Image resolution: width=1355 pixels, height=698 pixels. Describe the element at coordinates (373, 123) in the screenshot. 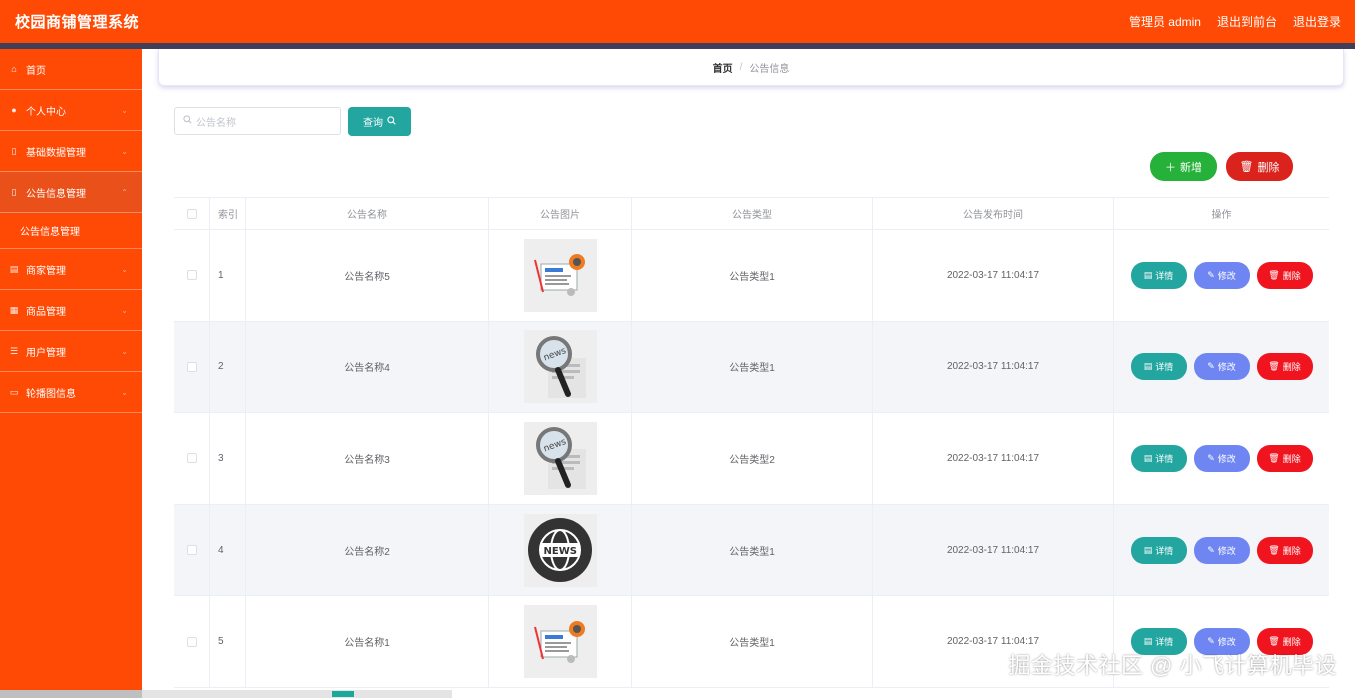

I see `search-button-label: 查询` at that location.